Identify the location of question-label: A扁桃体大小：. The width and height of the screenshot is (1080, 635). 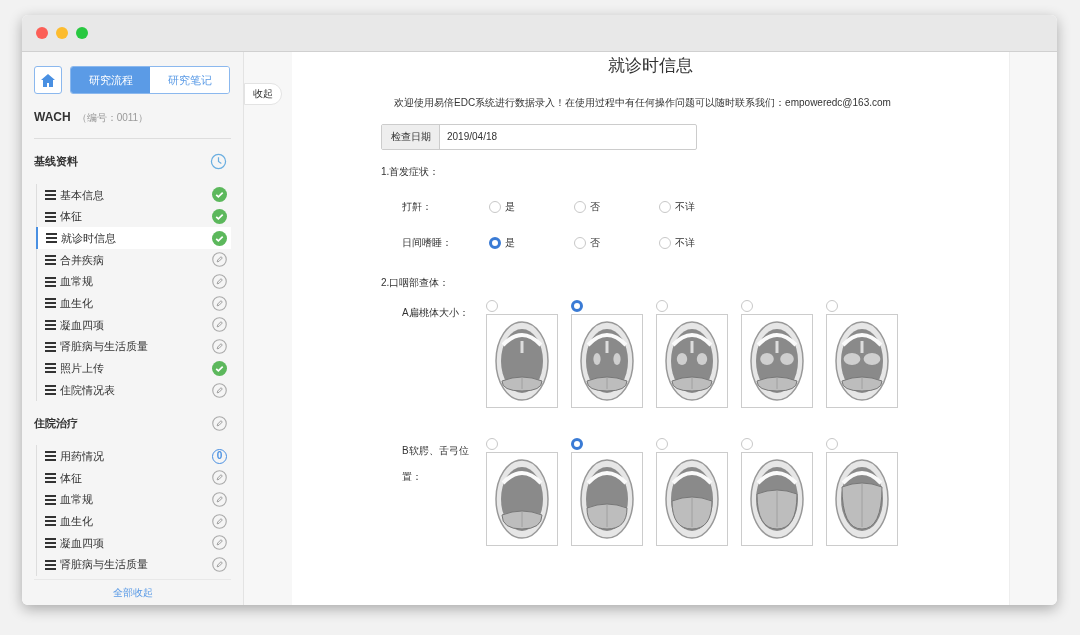
(436, 312).